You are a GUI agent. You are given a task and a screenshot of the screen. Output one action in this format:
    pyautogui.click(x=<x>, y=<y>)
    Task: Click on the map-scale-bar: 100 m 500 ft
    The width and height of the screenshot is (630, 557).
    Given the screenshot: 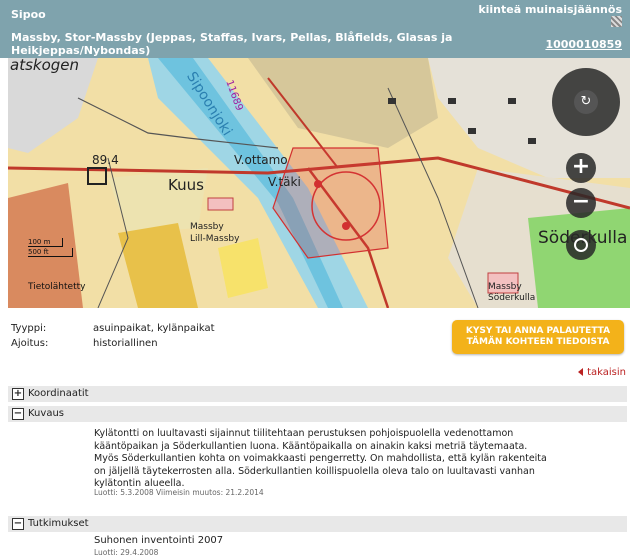 What is the action you would take?
    pyautogui.click(x=50, y=248)
    